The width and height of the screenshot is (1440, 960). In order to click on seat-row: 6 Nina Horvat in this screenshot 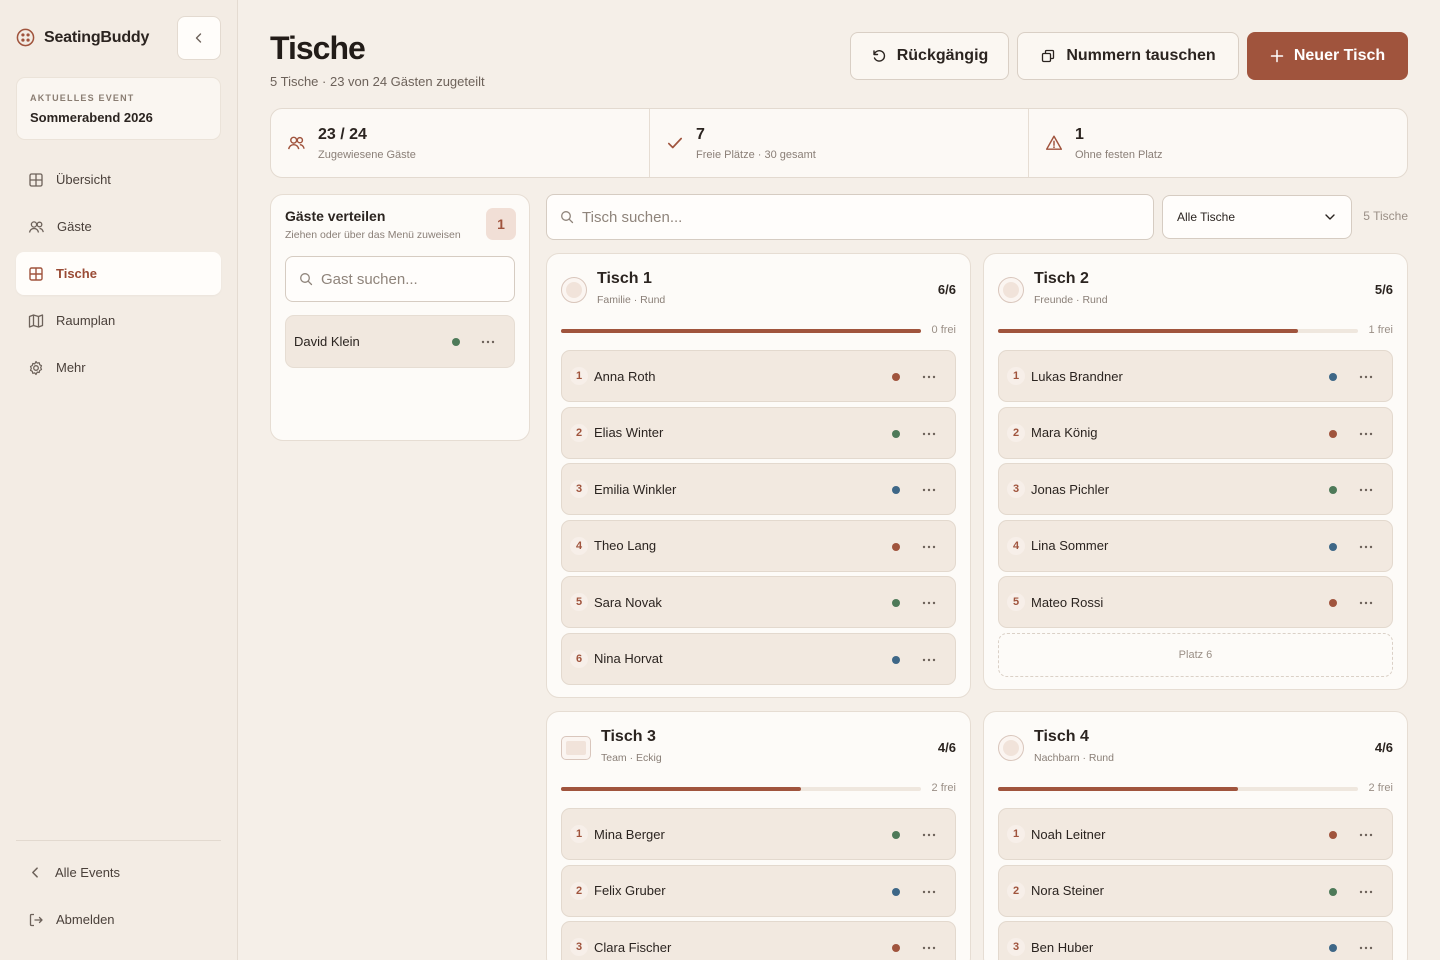, I will do `click(758, 658)`.